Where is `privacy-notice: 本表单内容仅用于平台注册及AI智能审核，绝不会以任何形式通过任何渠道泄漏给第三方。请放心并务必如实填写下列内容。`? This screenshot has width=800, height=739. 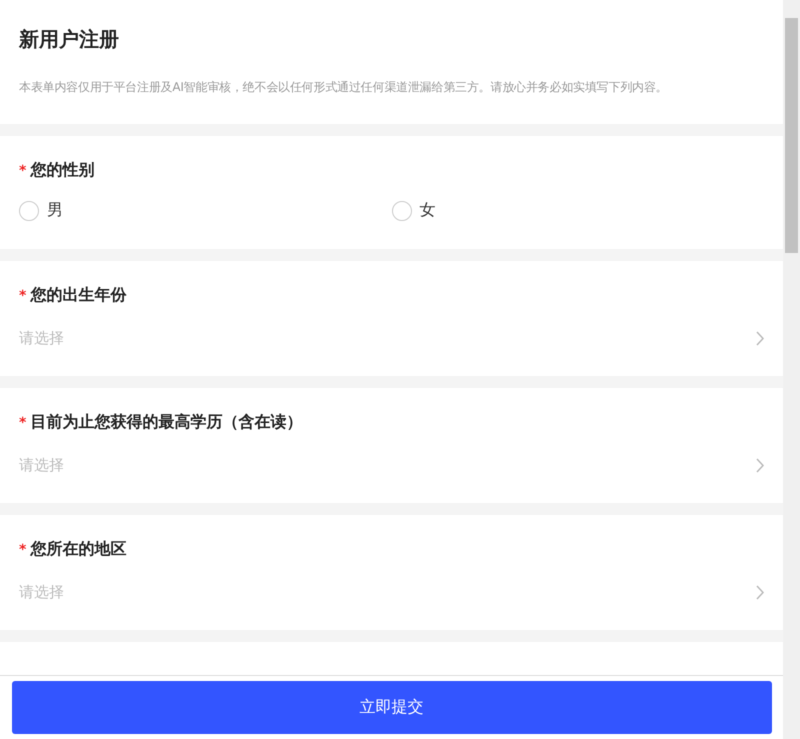
privacy-notice: 本表单内容仅用于平台注册及AI智能审核，绝不会以任何形式通过任何渠道泄漏给第三方。请放心并务必如实填写下列内容。 is located at coordinates (344, 87).